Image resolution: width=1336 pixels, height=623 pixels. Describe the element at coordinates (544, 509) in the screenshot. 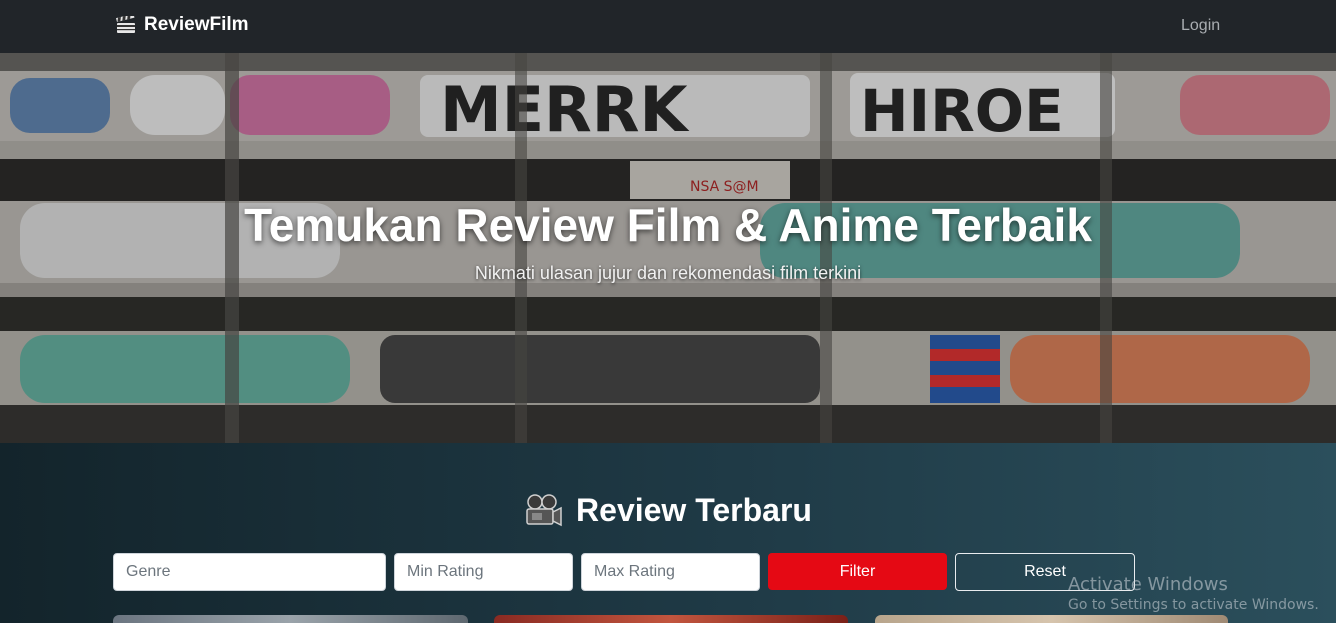

I see `movie-camera-icon` at that location.